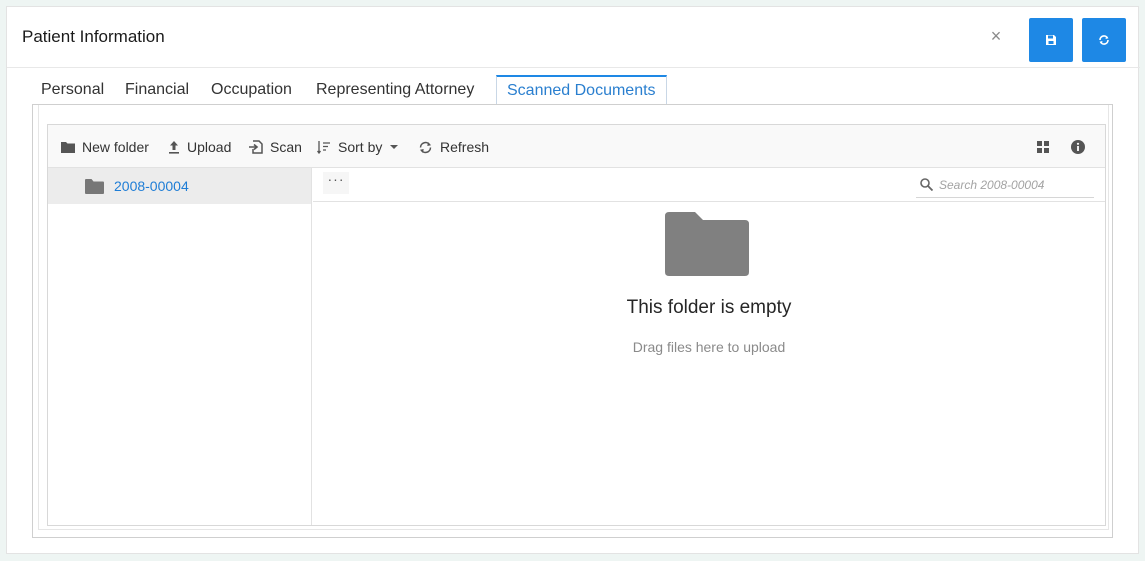 The height and width of the screenshot is (561, 1145). I want to click on sync-button, so click(1104, 40).